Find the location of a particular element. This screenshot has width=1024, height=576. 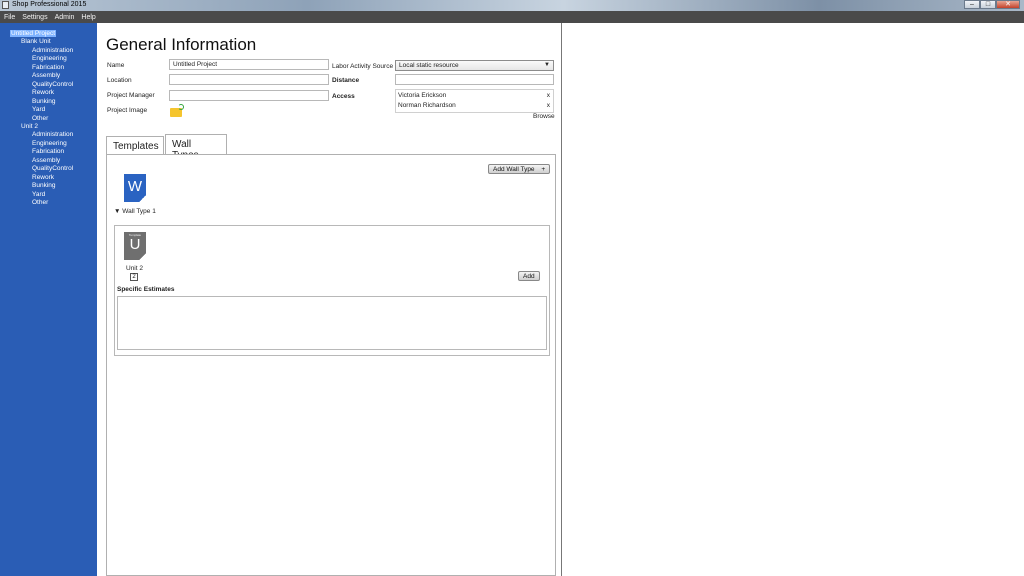

access-list: Victoria Erickson x Norman Richardson x is located at coordinates (474, 101).